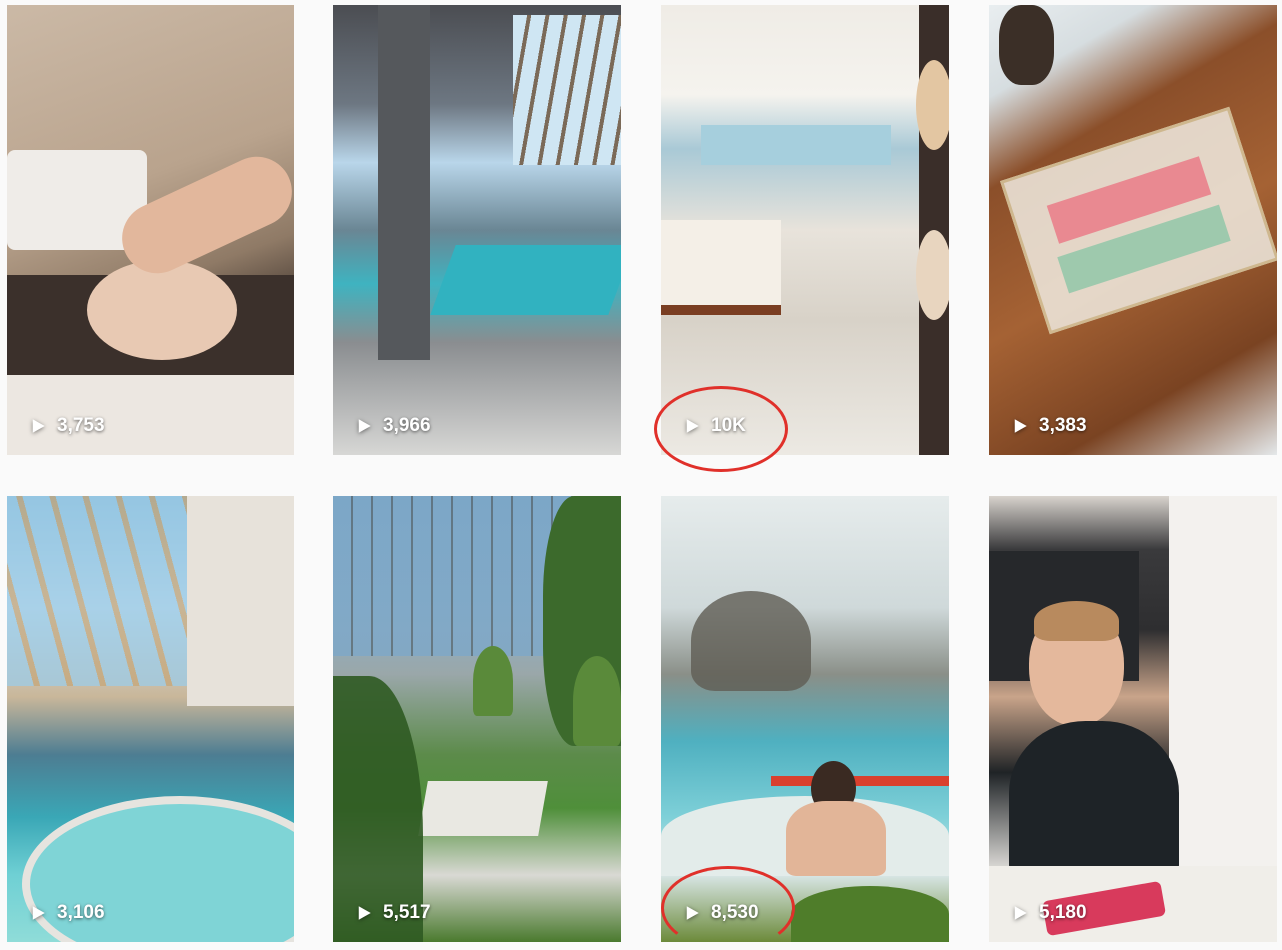  I want to click on view-count-label: 3,966, so click(407, 425).